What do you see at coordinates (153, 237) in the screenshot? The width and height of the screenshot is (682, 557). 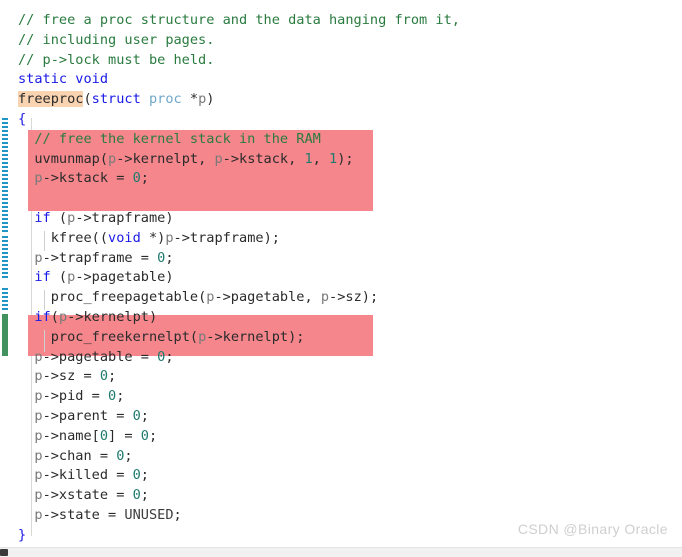 I see `code-token-punct: *)` at bounding box center [153, 237].